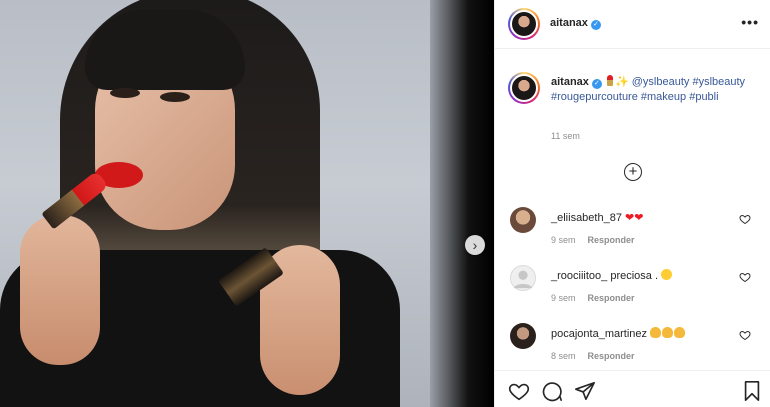 This screenshot has width=770, height=407. I want to click on star-struck-emoji-icon, so click(667, 274).